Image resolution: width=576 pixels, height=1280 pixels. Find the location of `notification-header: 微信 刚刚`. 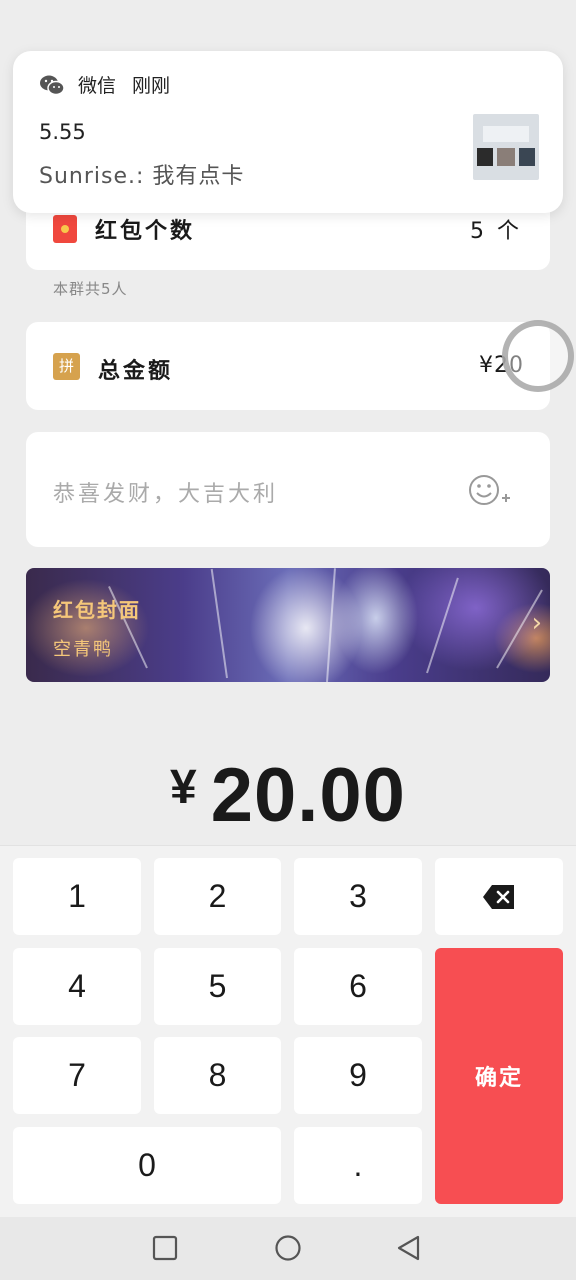

notification-header: 微信 刚刚 is located at coordinates (104, 84).